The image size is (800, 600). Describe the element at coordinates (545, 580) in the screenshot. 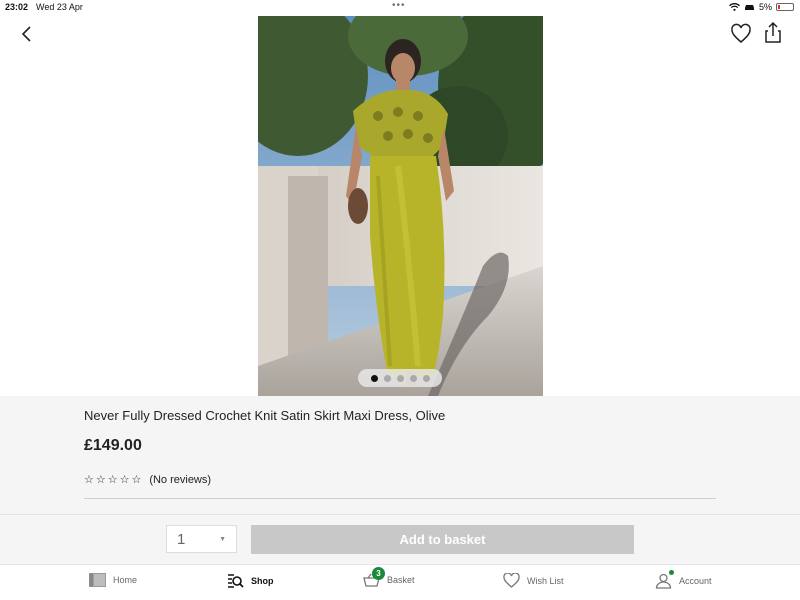

I see `tab-wishlist-label: Wish List` at that location.